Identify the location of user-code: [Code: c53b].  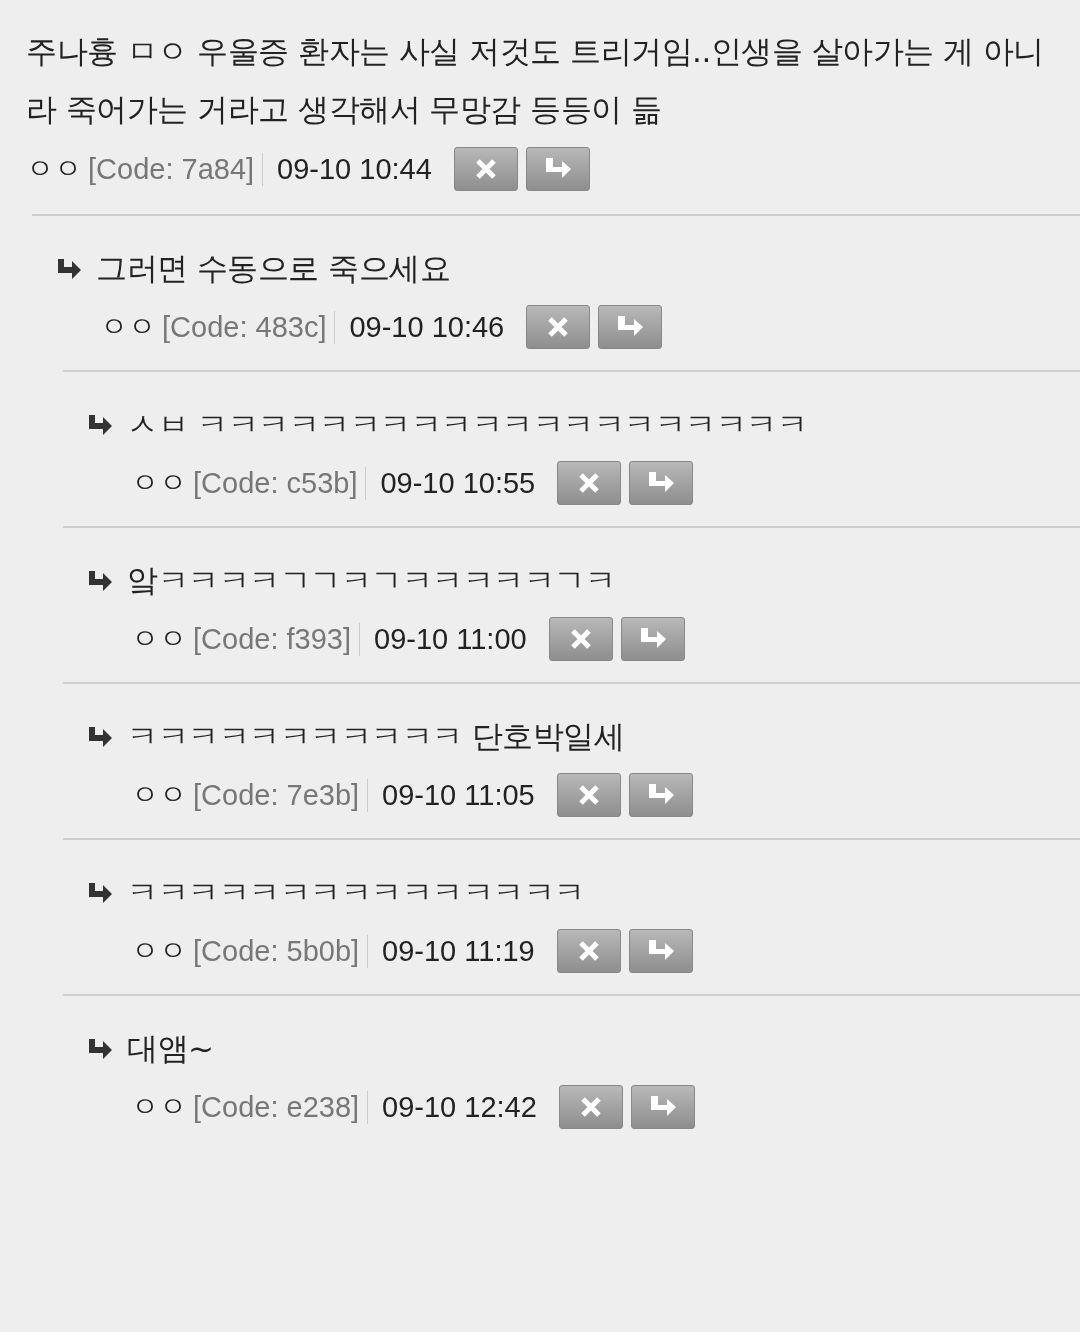
(280, 483).